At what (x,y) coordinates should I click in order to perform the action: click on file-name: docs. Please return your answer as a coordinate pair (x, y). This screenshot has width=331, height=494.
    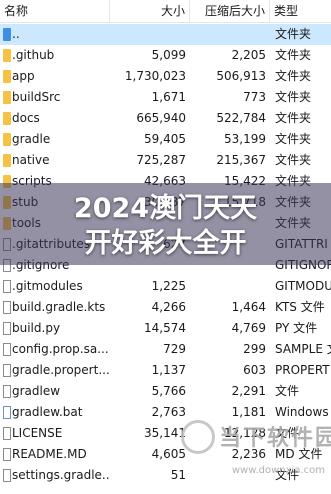
    Looking at the image, I should click on (26, 118).